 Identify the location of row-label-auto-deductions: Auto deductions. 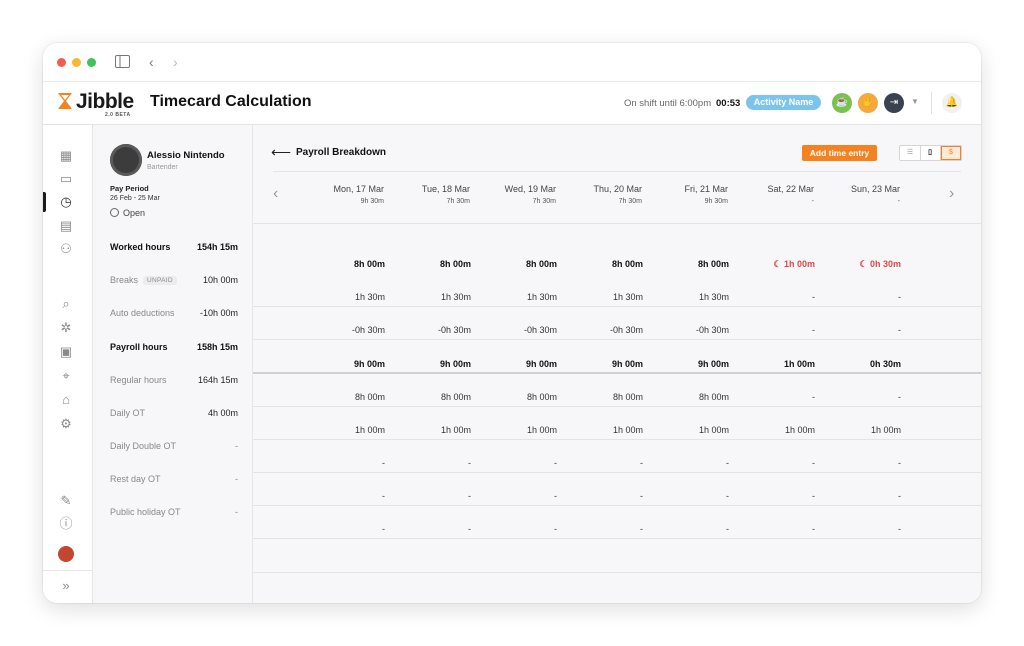
(142, 313).